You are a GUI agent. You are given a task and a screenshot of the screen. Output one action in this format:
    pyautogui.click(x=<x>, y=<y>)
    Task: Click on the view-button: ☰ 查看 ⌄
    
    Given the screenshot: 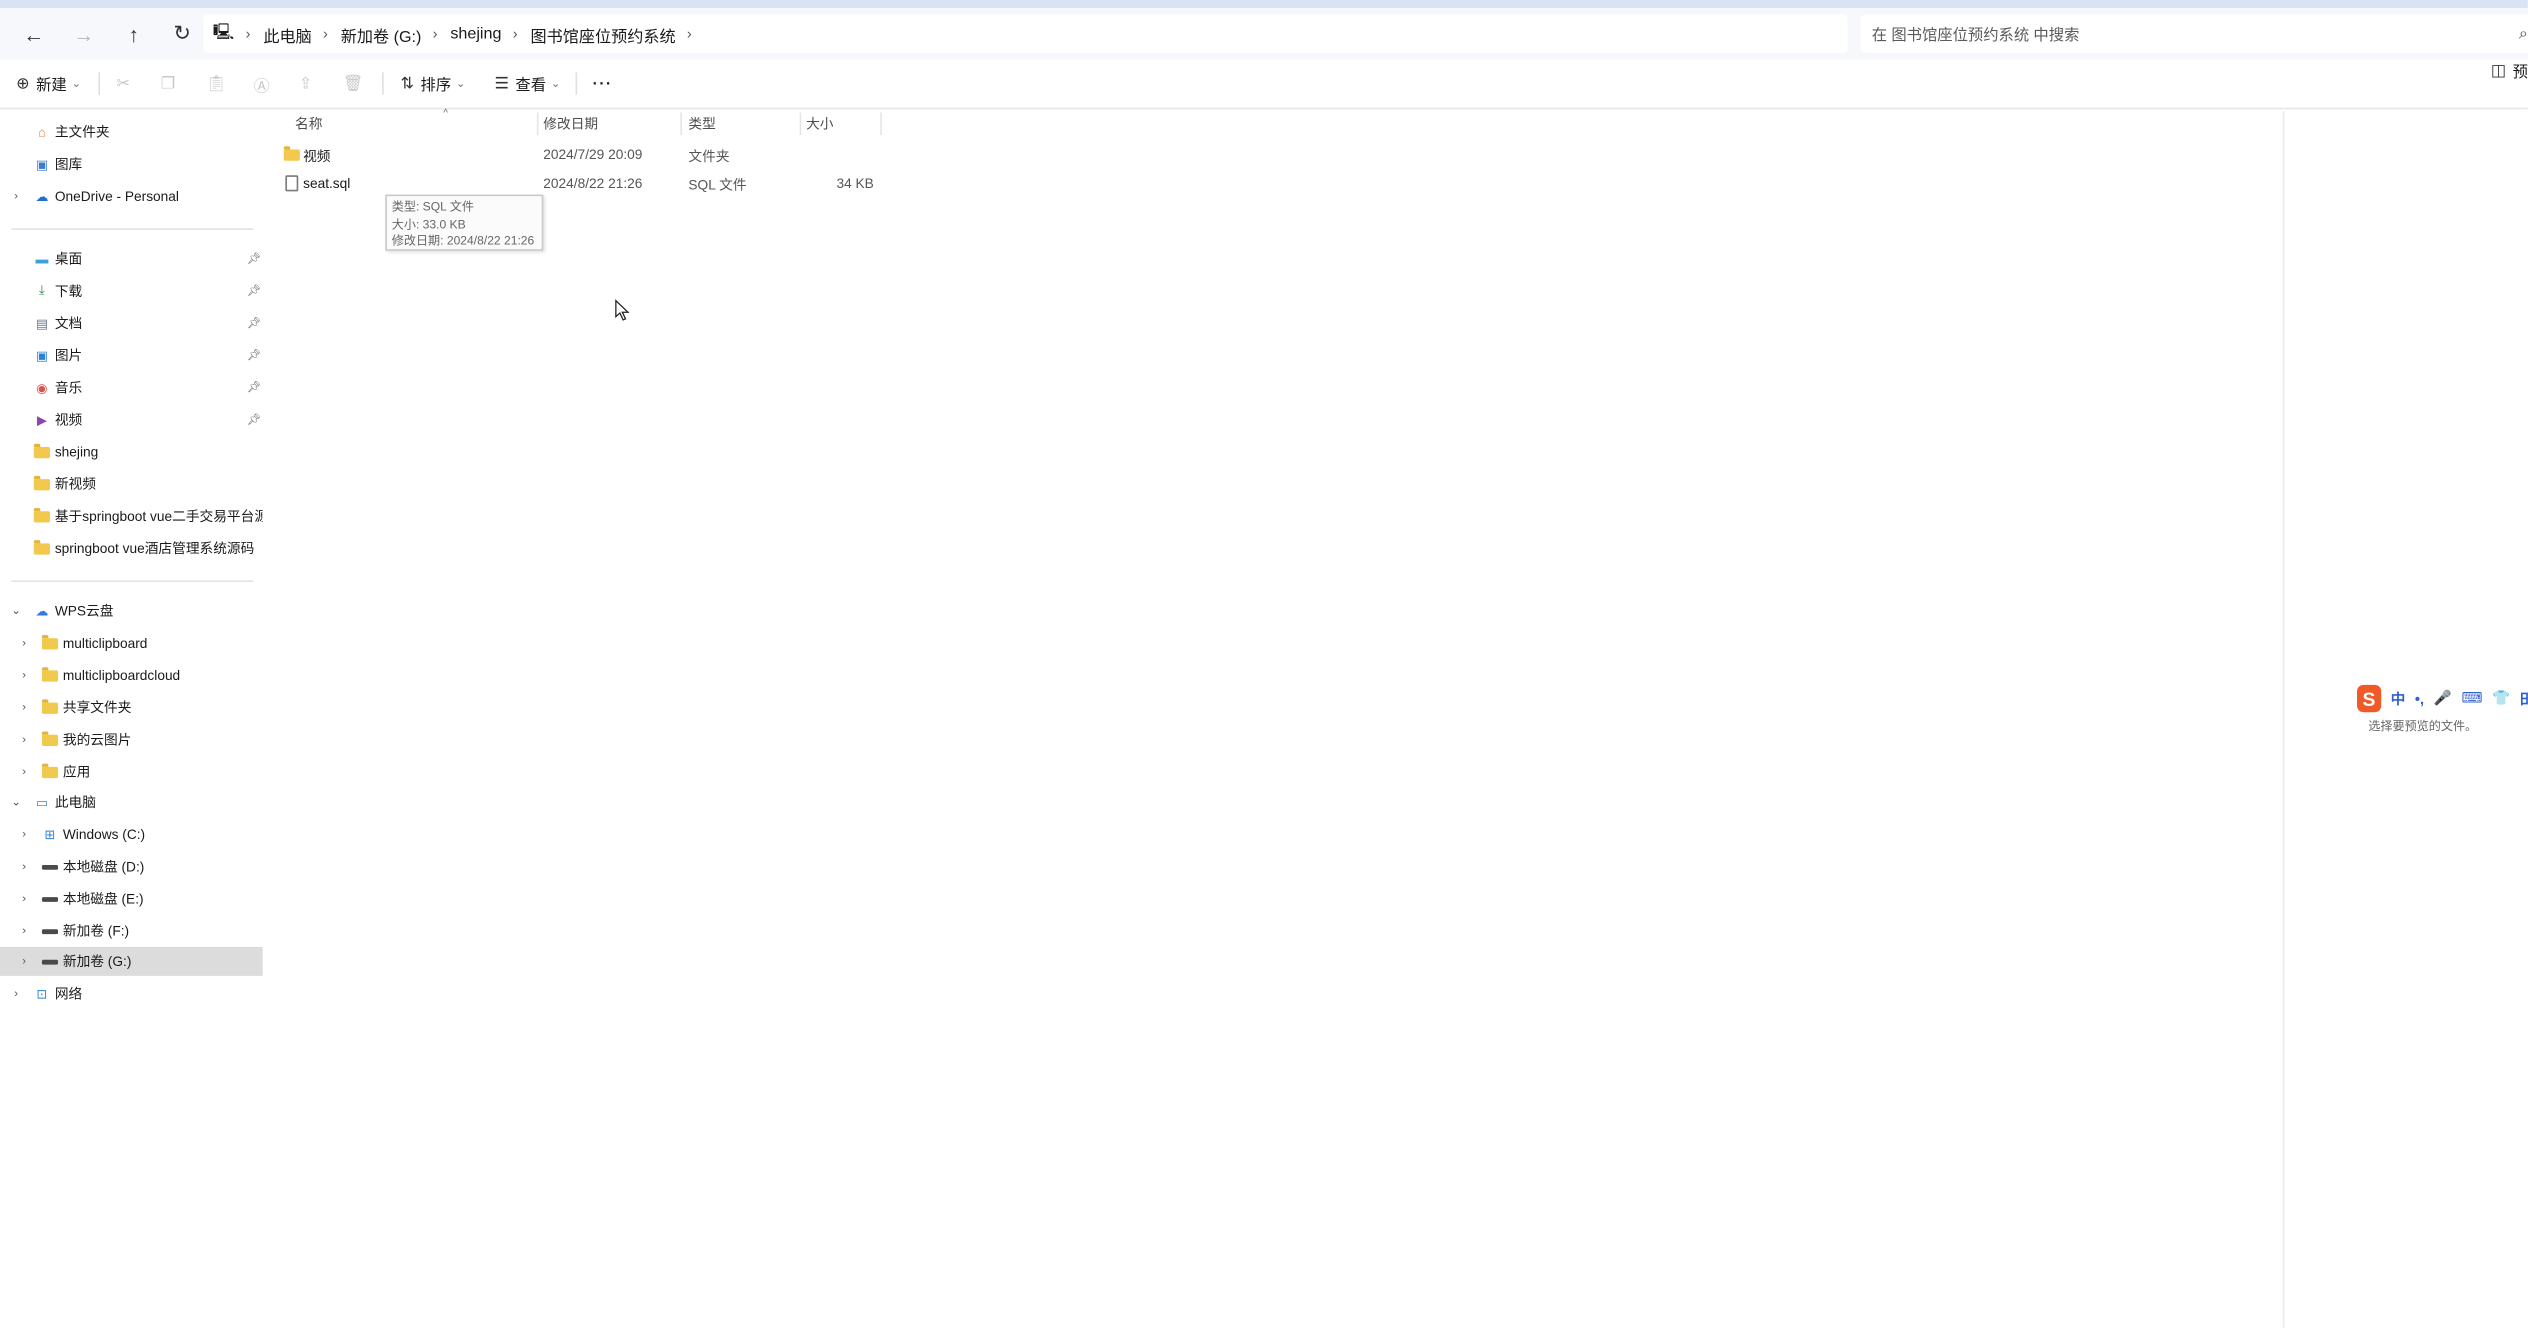 What is the action you would take?
    pyautogui.click(x=527, y=83)
    